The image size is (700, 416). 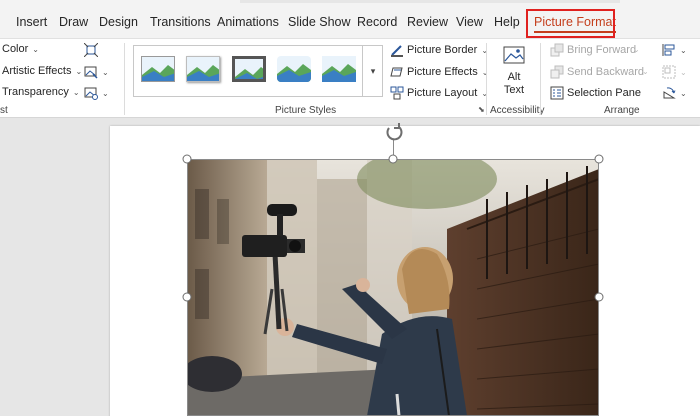 I want to click on alt-text-button: Alt Text, so click(x=514, y=71).